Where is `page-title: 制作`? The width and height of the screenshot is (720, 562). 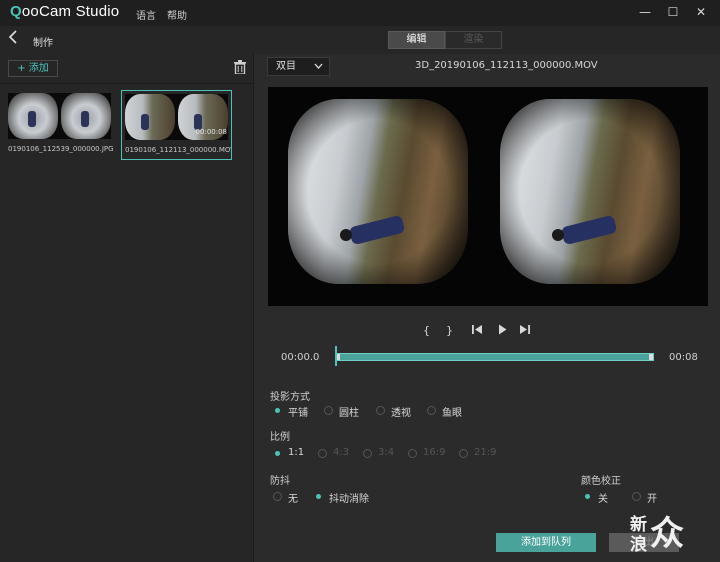
page-title: 制作 is located at coordinates (43, 43).